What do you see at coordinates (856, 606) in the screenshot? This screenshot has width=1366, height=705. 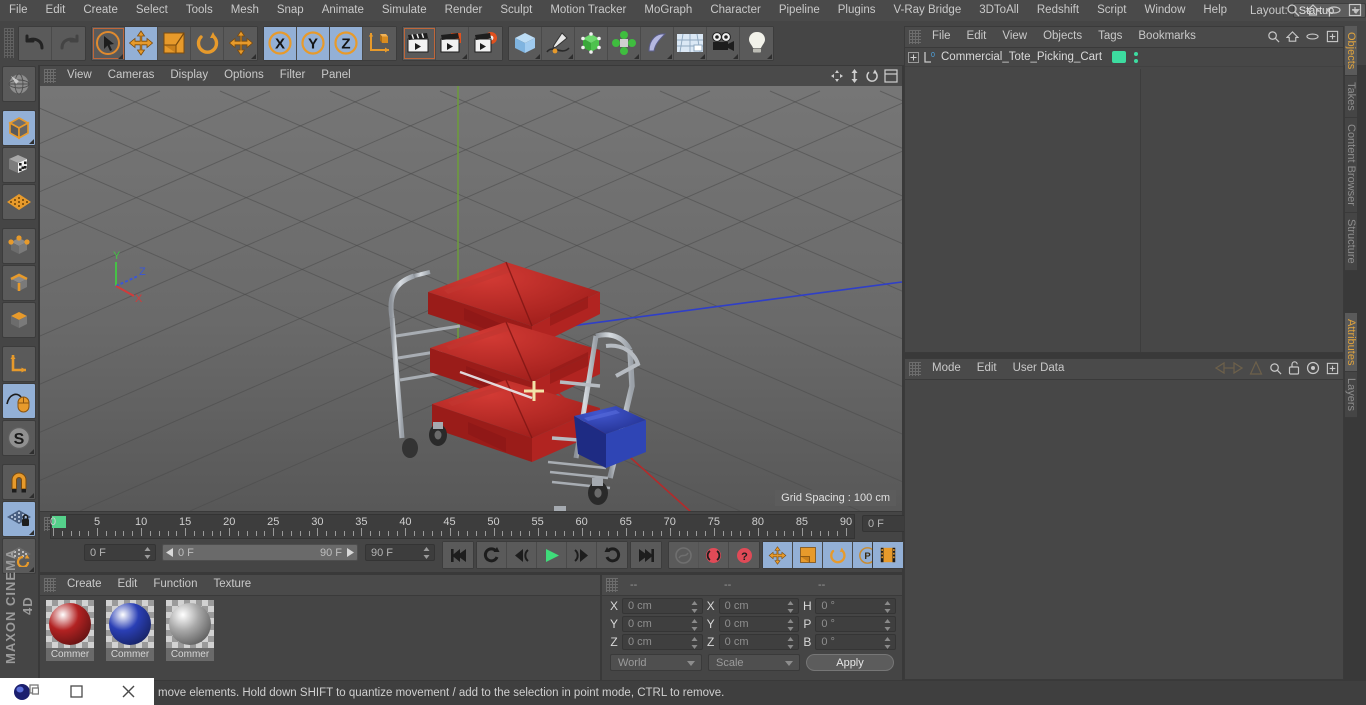 I see `coord-field-rotation-h: 0 °` at bounding box center [856, 606].